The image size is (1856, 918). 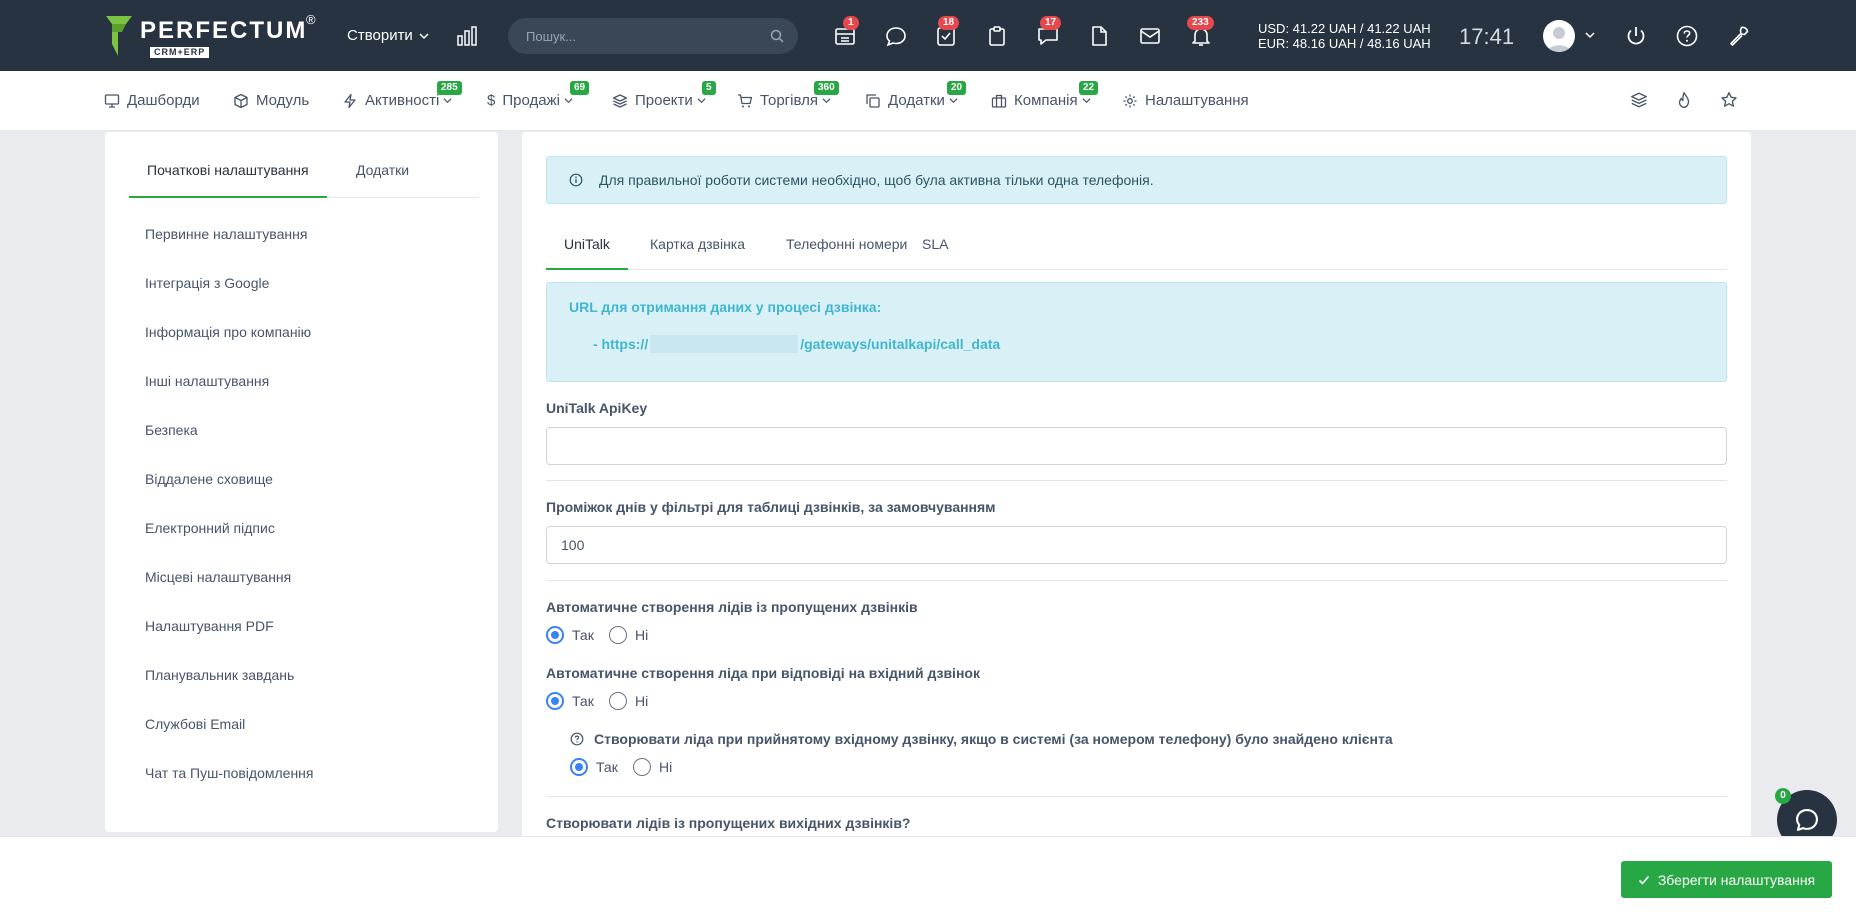 I want to click on nav-item-sales: $ Продажі 69, so click(x=538, y=95).